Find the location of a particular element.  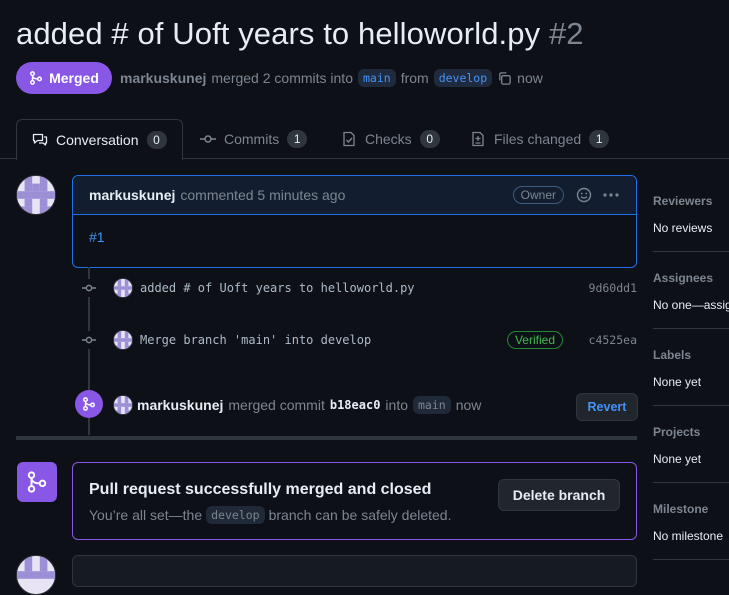

sidebar-assignees: Assignees No one—assign yourself is located at coordinates (691, 291).